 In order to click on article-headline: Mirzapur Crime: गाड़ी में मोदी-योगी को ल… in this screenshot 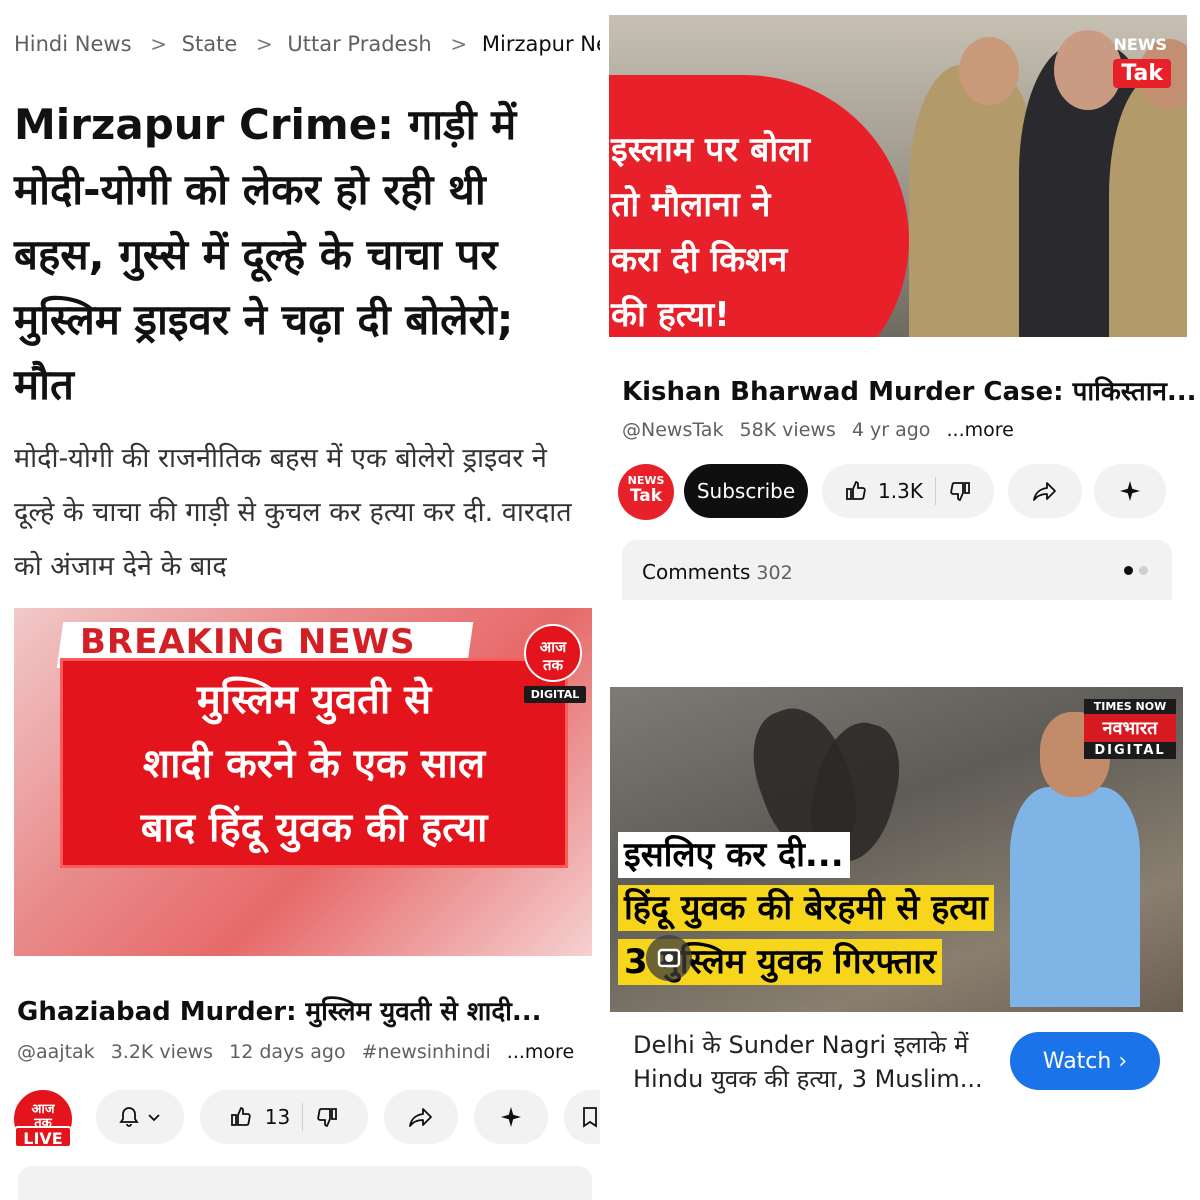, I will do `click(265, 254)`.